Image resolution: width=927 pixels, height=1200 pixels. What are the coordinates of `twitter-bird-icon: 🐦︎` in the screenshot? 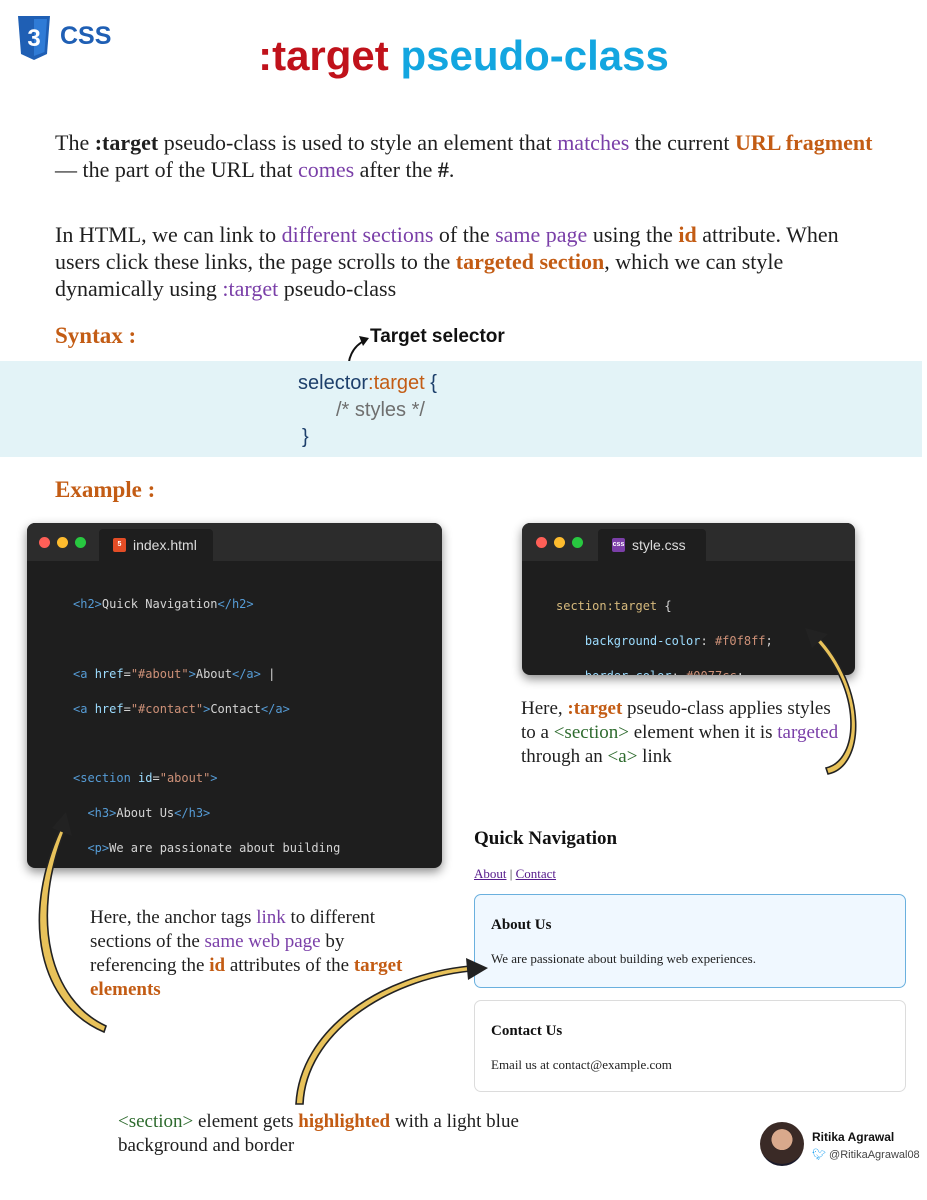 It's located at (819, 1155).